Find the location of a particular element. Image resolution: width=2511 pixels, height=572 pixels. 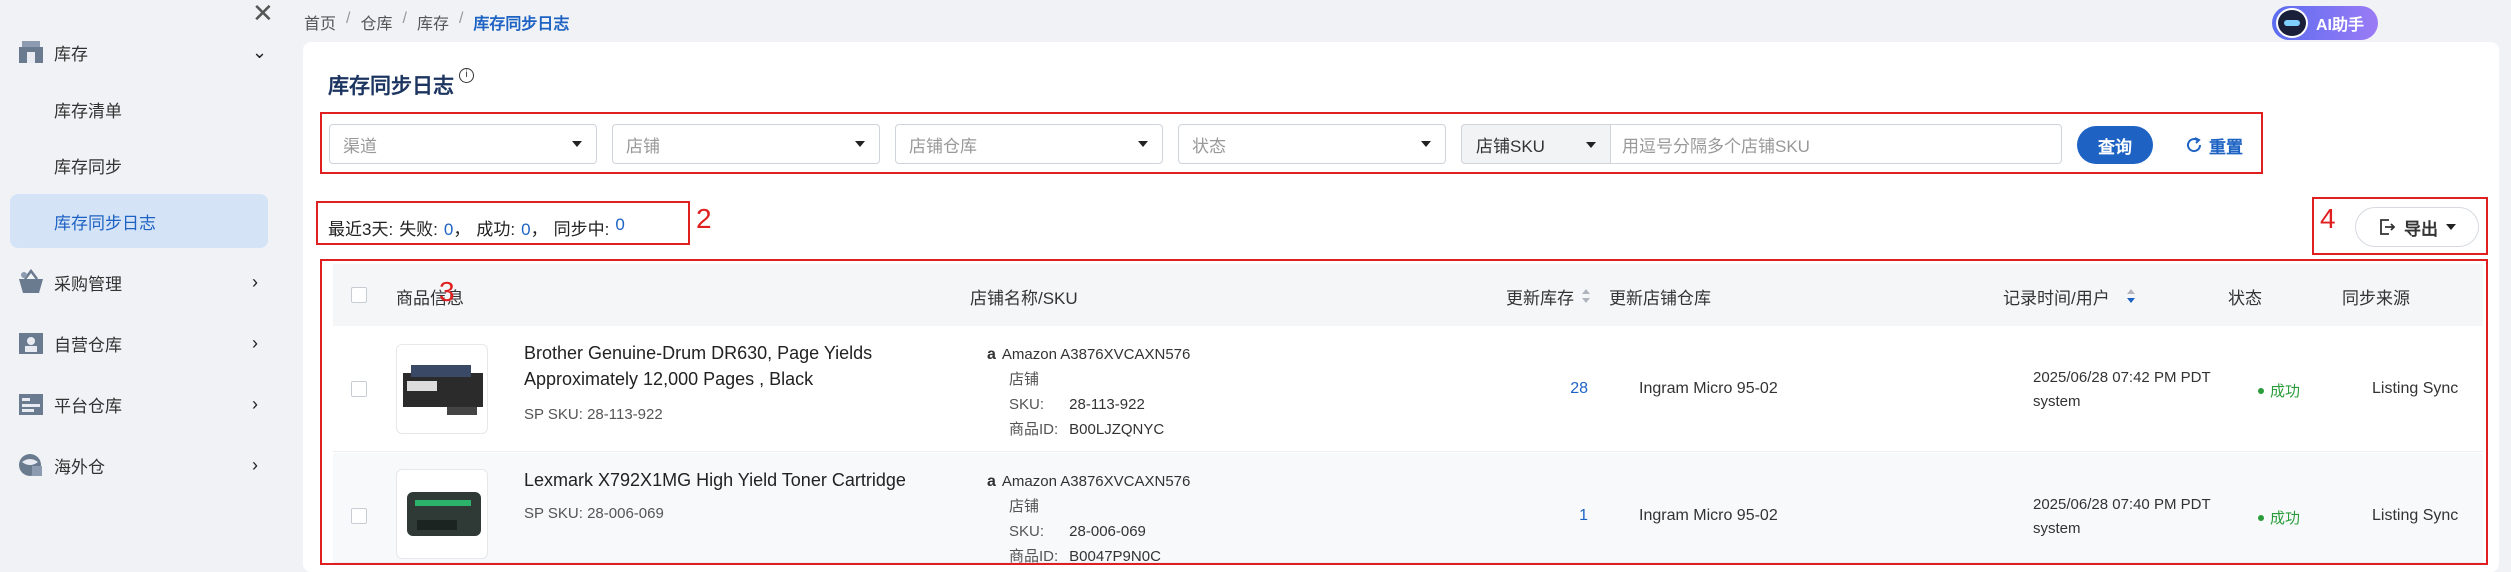

breadcrumb-warehouse: 仓库 is located at coordinates (376, 22).